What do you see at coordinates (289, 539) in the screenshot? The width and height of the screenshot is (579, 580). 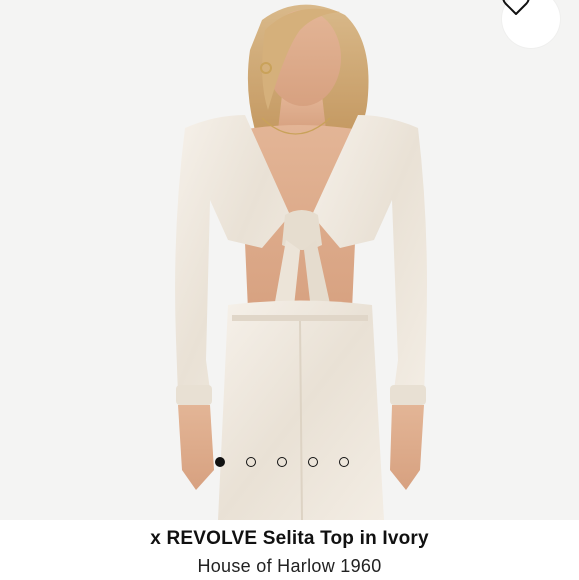 I see `product-title: x REVOLVE Selita Top in Ivory` at bounding box center [289, 539].